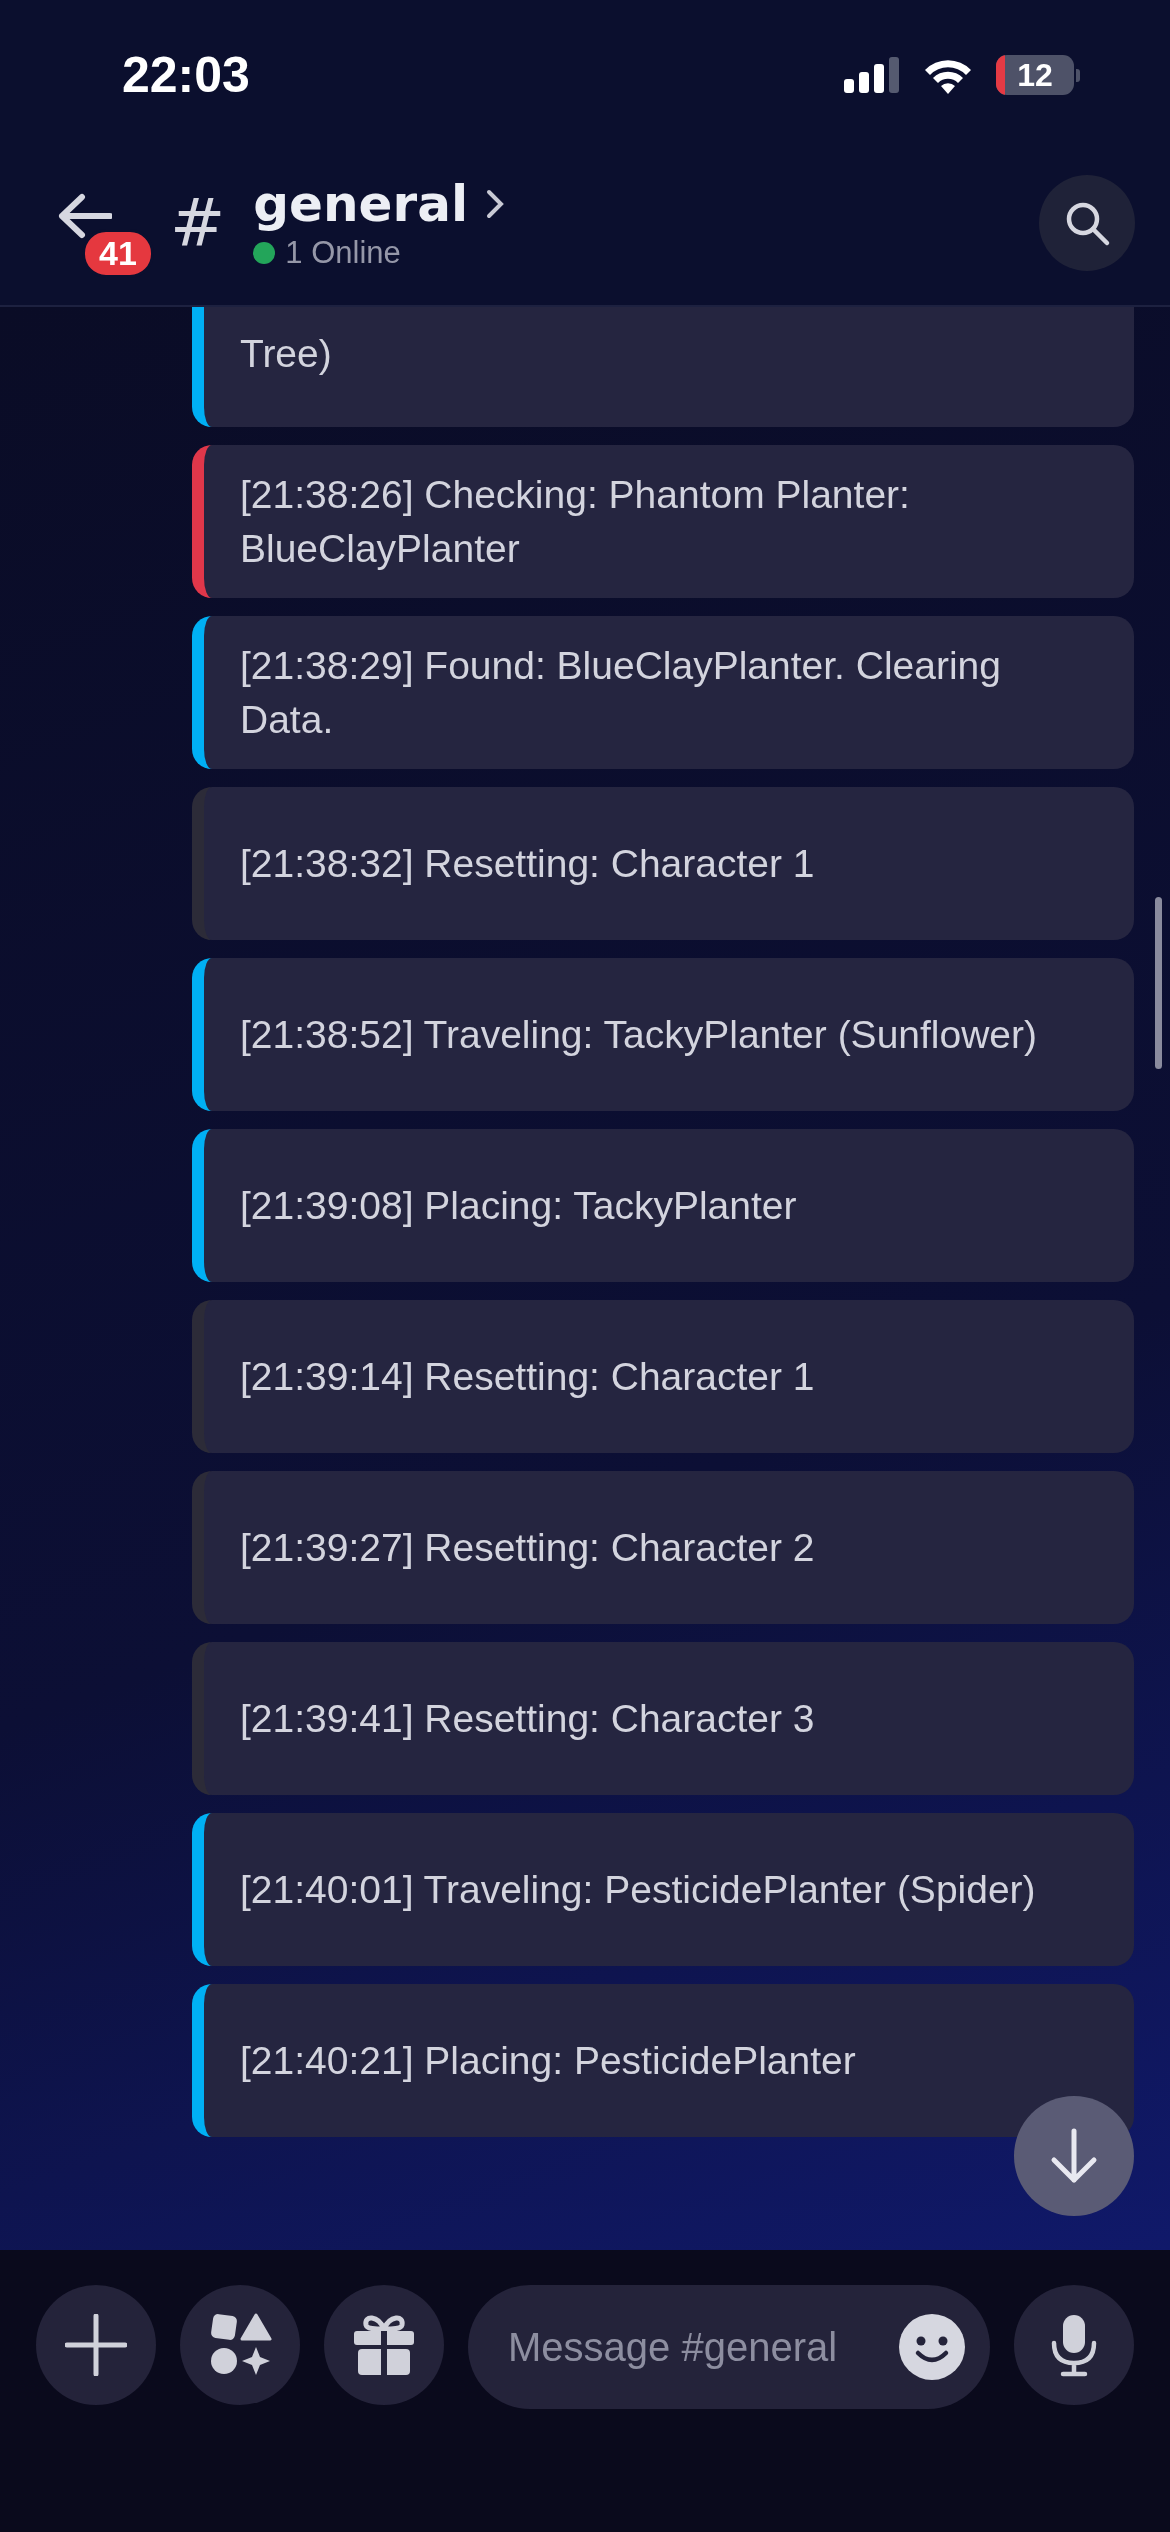 The image size is (1170, 2532). Describe the element at coordinates (1074, 2345) in the screenshot. I see `microphone-icon` at that location.